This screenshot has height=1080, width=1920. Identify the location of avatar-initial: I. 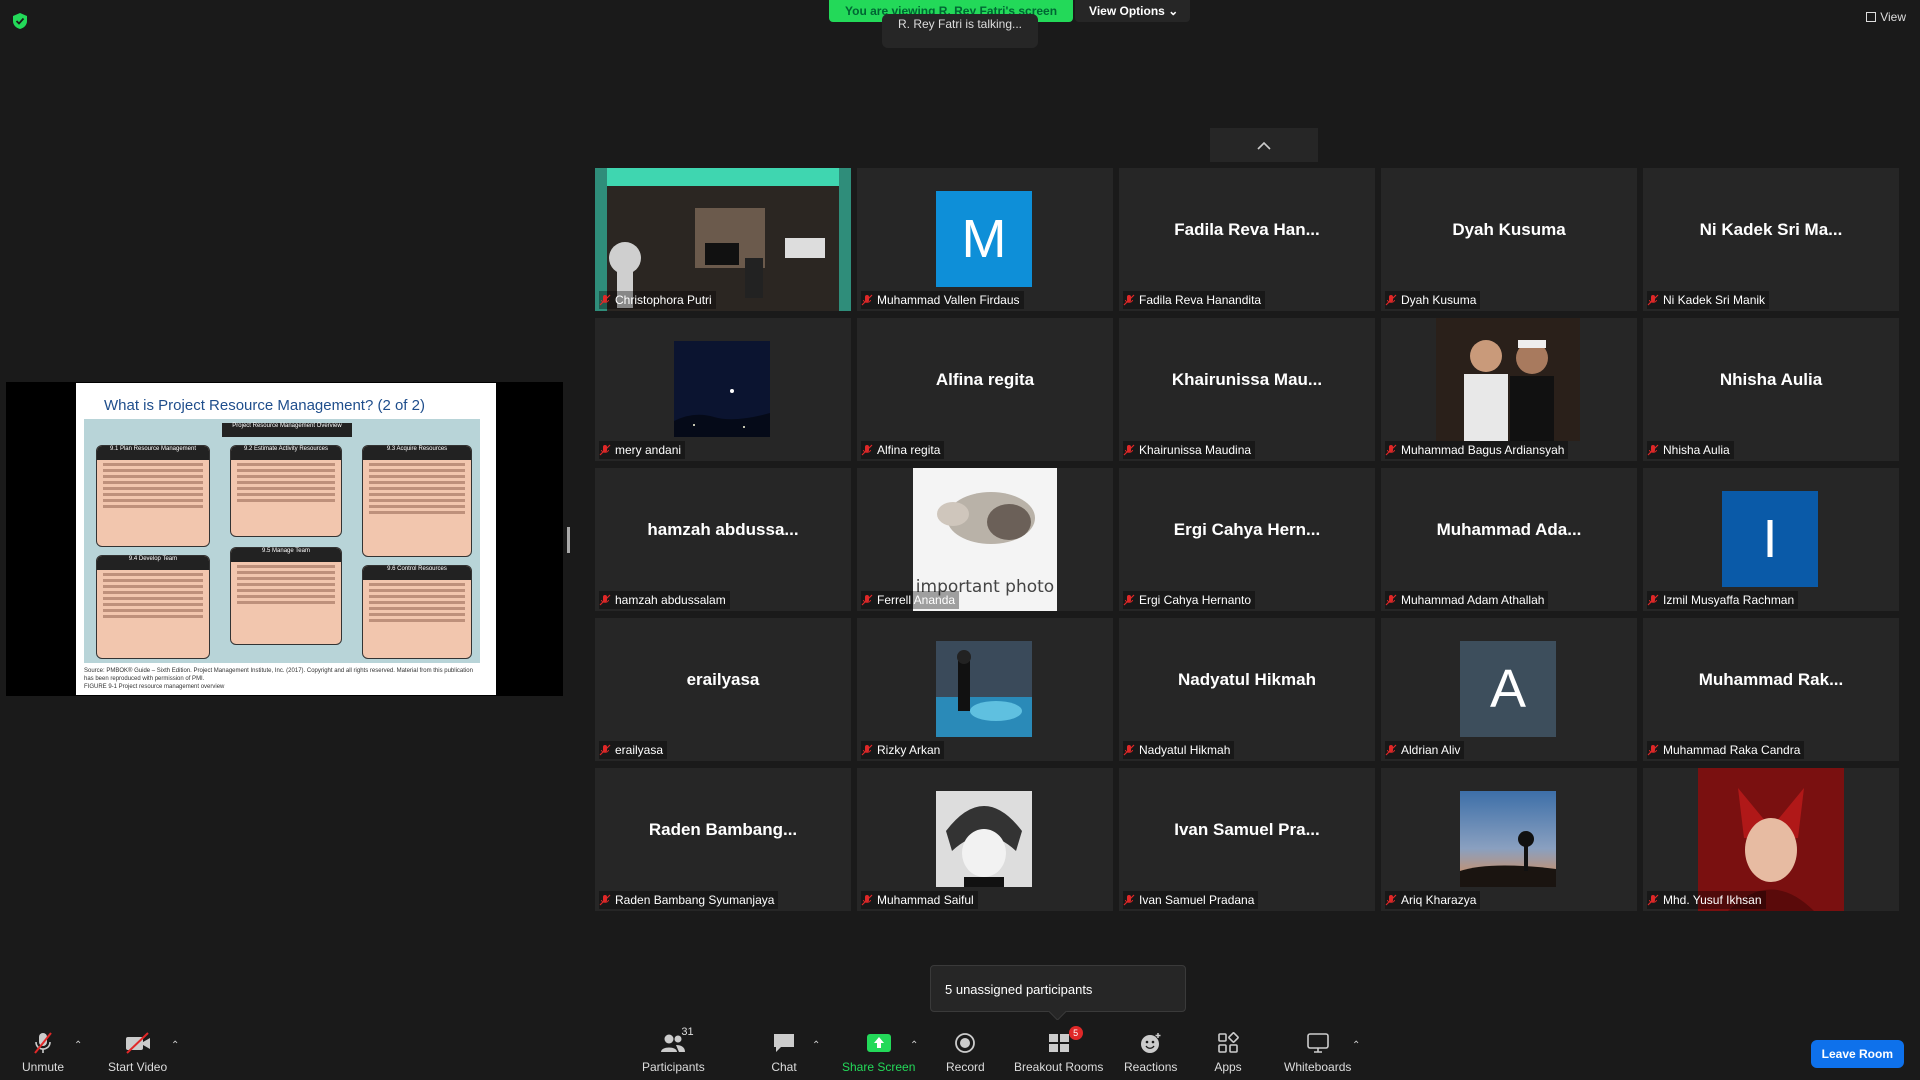
(1770, 539).